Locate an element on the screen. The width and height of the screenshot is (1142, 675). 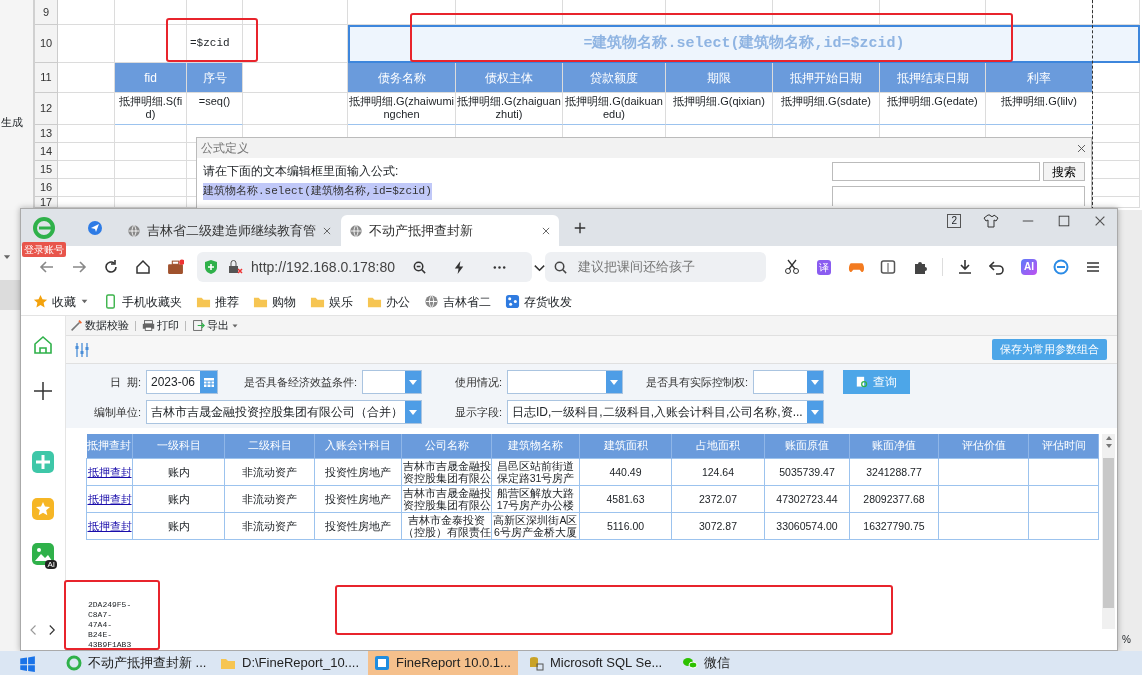
zoom-out-icon is located at coordinates (419, 267).